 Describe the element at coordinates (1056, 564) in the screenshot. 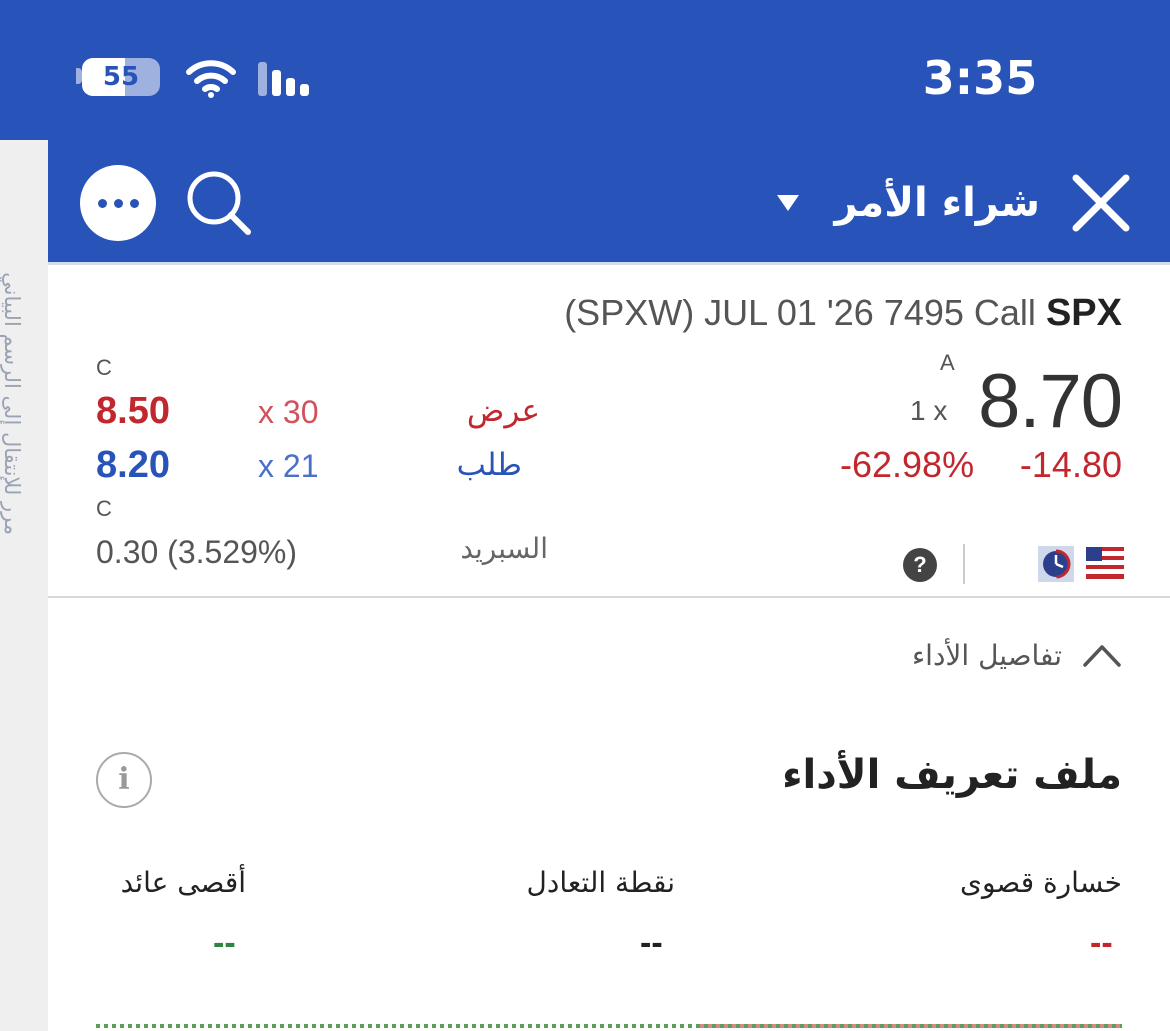

I see `market-hours-clock-icon` at that location.